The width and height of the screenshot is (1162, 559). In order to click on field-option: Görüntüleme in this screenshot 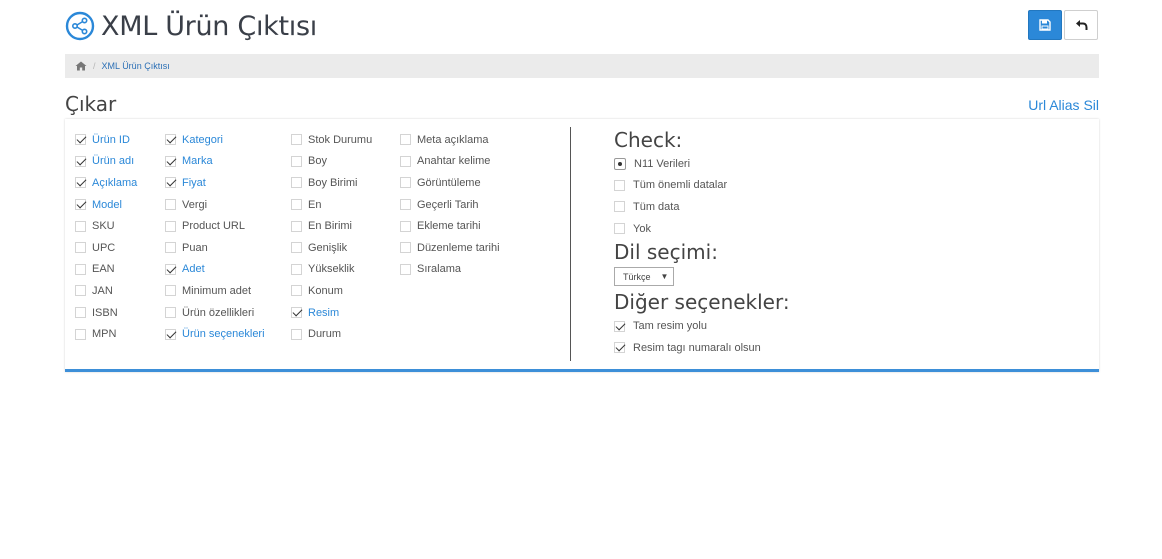, I will do `click(450, 183)`.